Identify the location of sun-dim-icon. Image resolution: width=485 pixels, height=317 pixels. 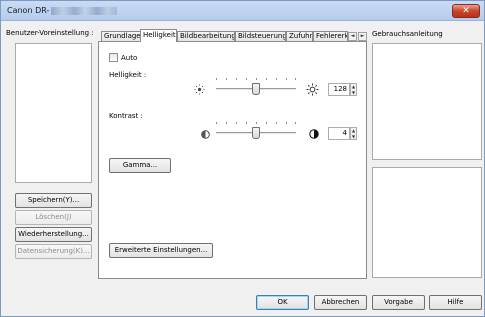
(199, 91).